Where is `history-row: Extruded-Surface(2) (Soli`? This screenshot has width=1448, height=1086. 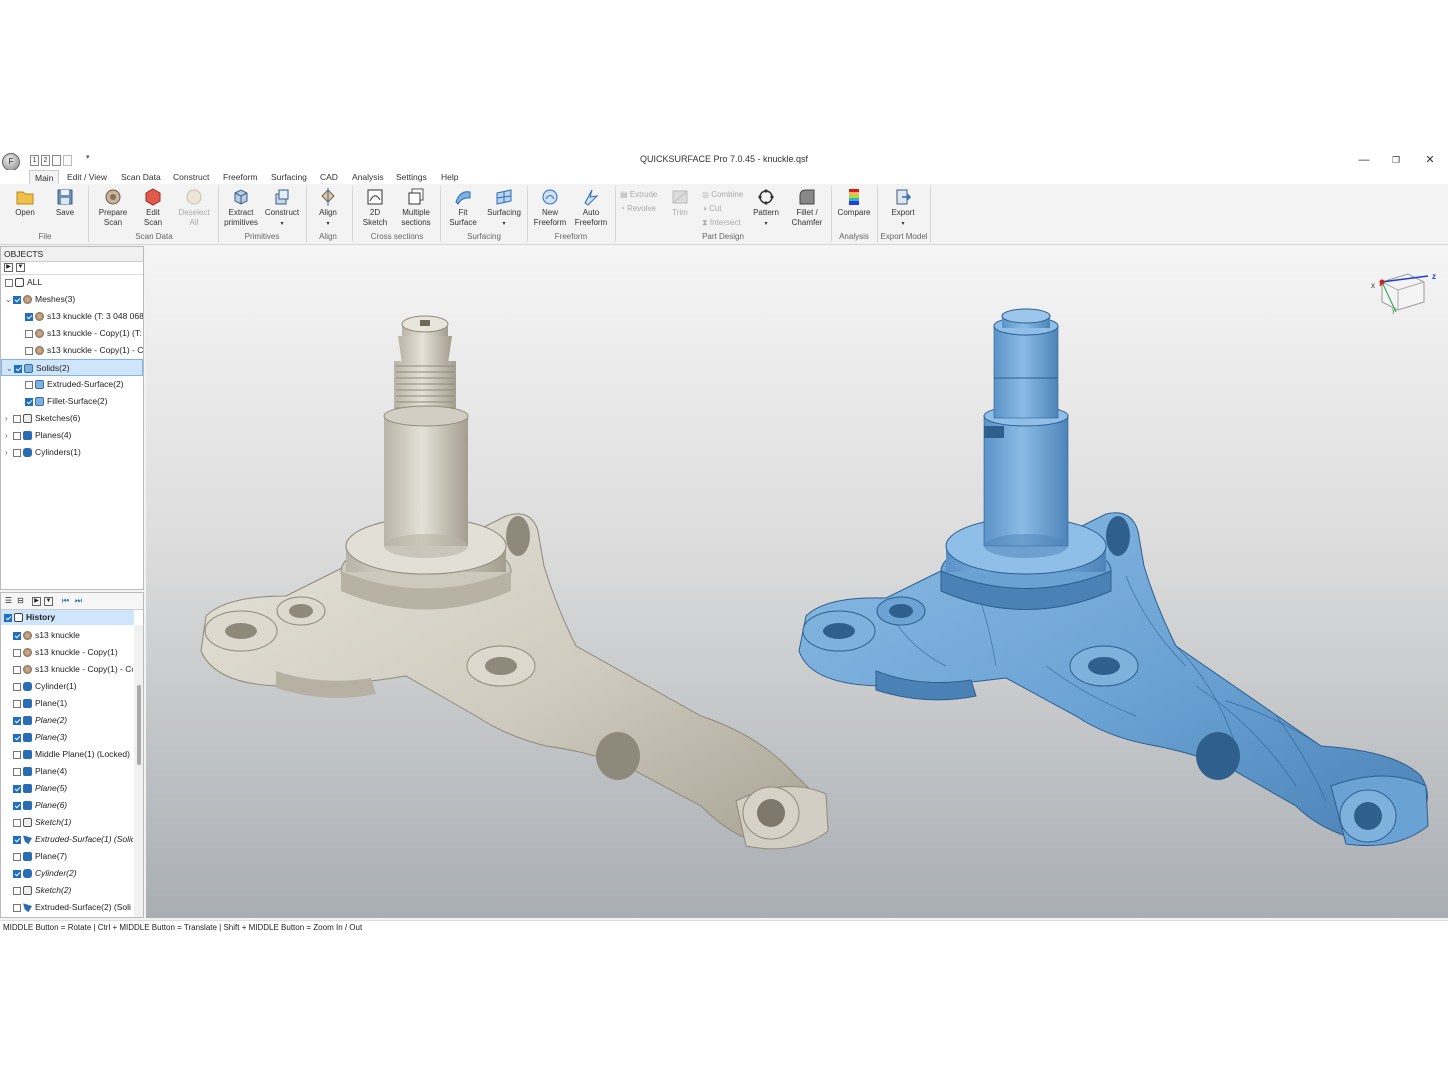 history-row: Extruded-Surface(2) (Soli is located at coordinates (73, 907).